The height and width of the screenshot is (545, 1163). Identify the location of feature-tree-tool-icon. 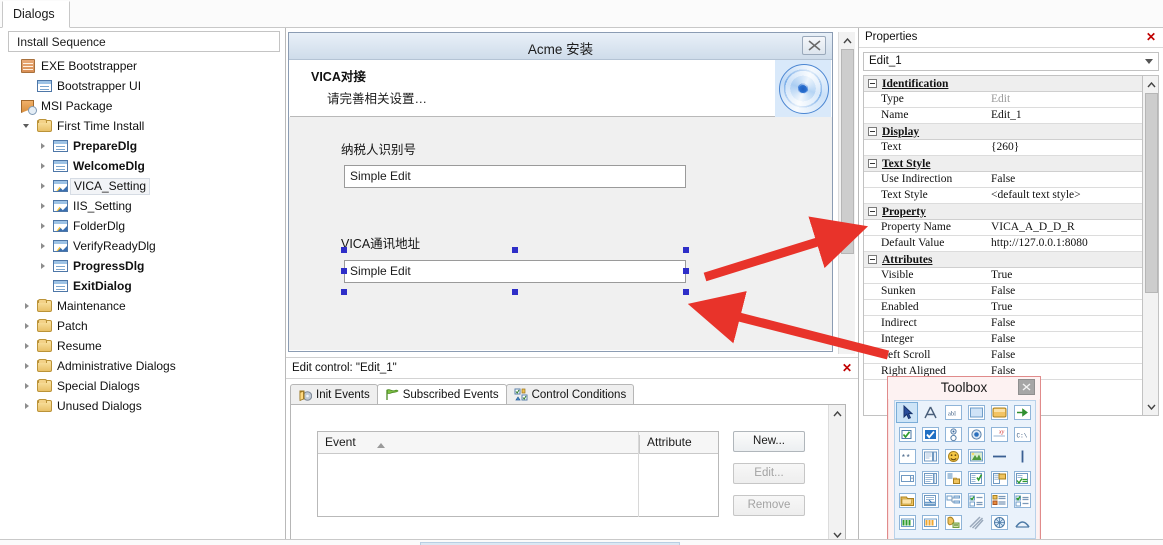
(953, 500).